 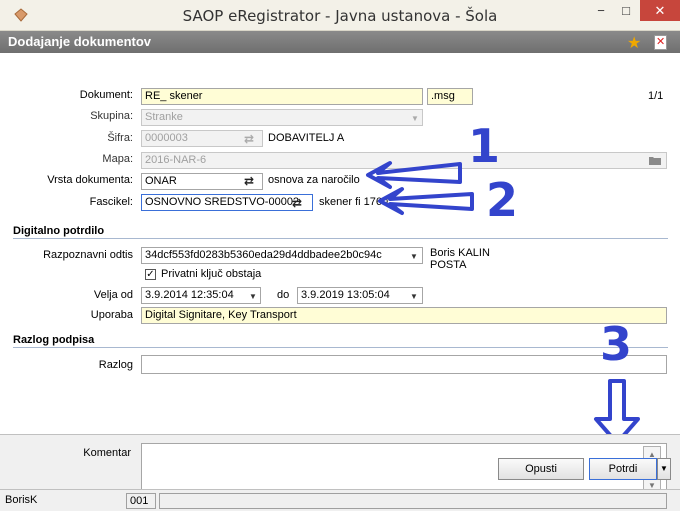 I want to click on velja-od-field: 3.9.2014 12:35:04, so click(x=201, y=295).